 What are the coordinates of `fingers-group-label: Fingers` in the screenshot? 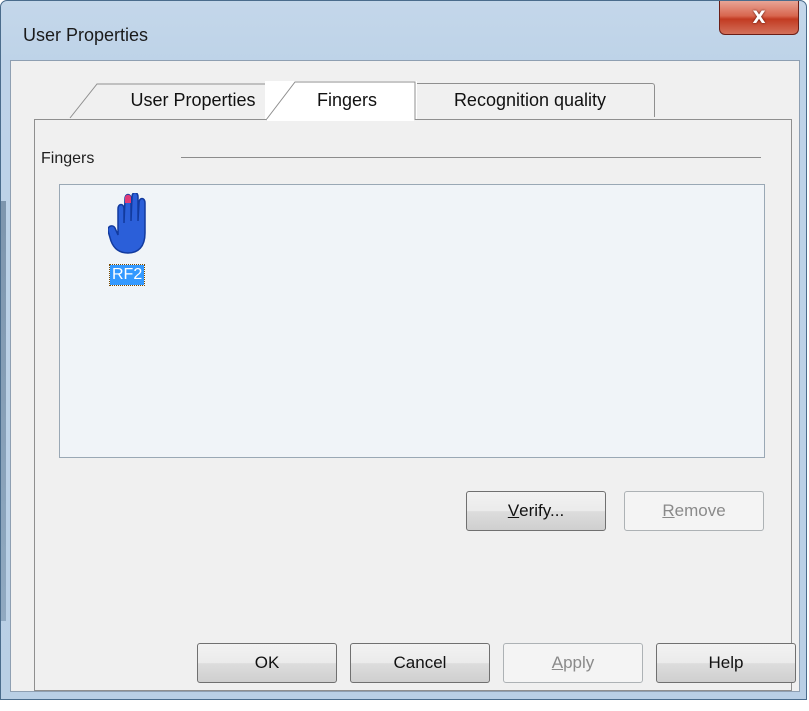 It's located at (68, 158).